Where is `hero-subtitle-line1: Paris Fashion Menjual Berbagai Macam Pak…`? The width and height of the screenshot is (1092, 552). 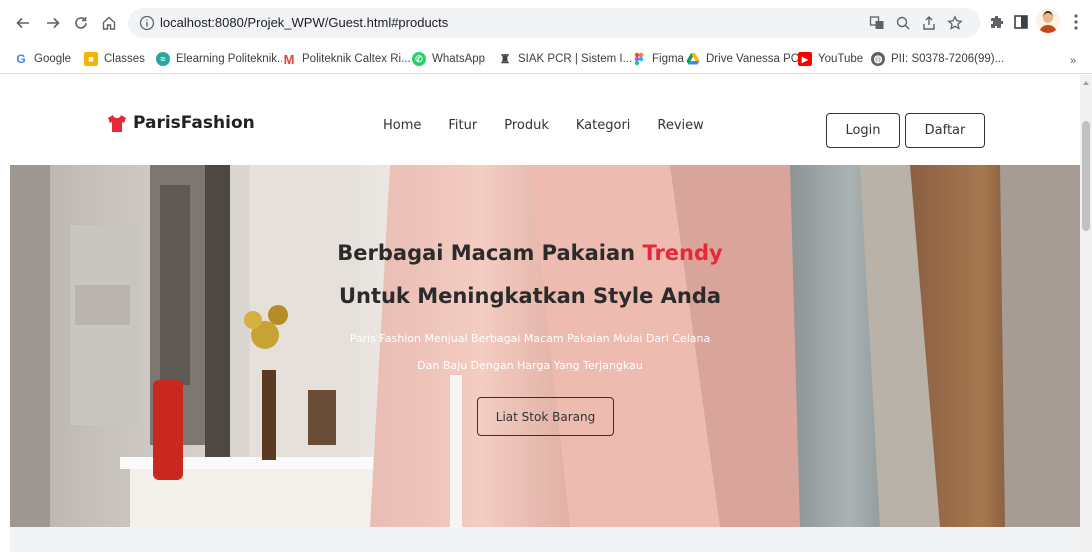
hero-subtitle-line1: Paris Fashion Menjual Berbagai Macam Pak… is located at coordinates (530, 338).